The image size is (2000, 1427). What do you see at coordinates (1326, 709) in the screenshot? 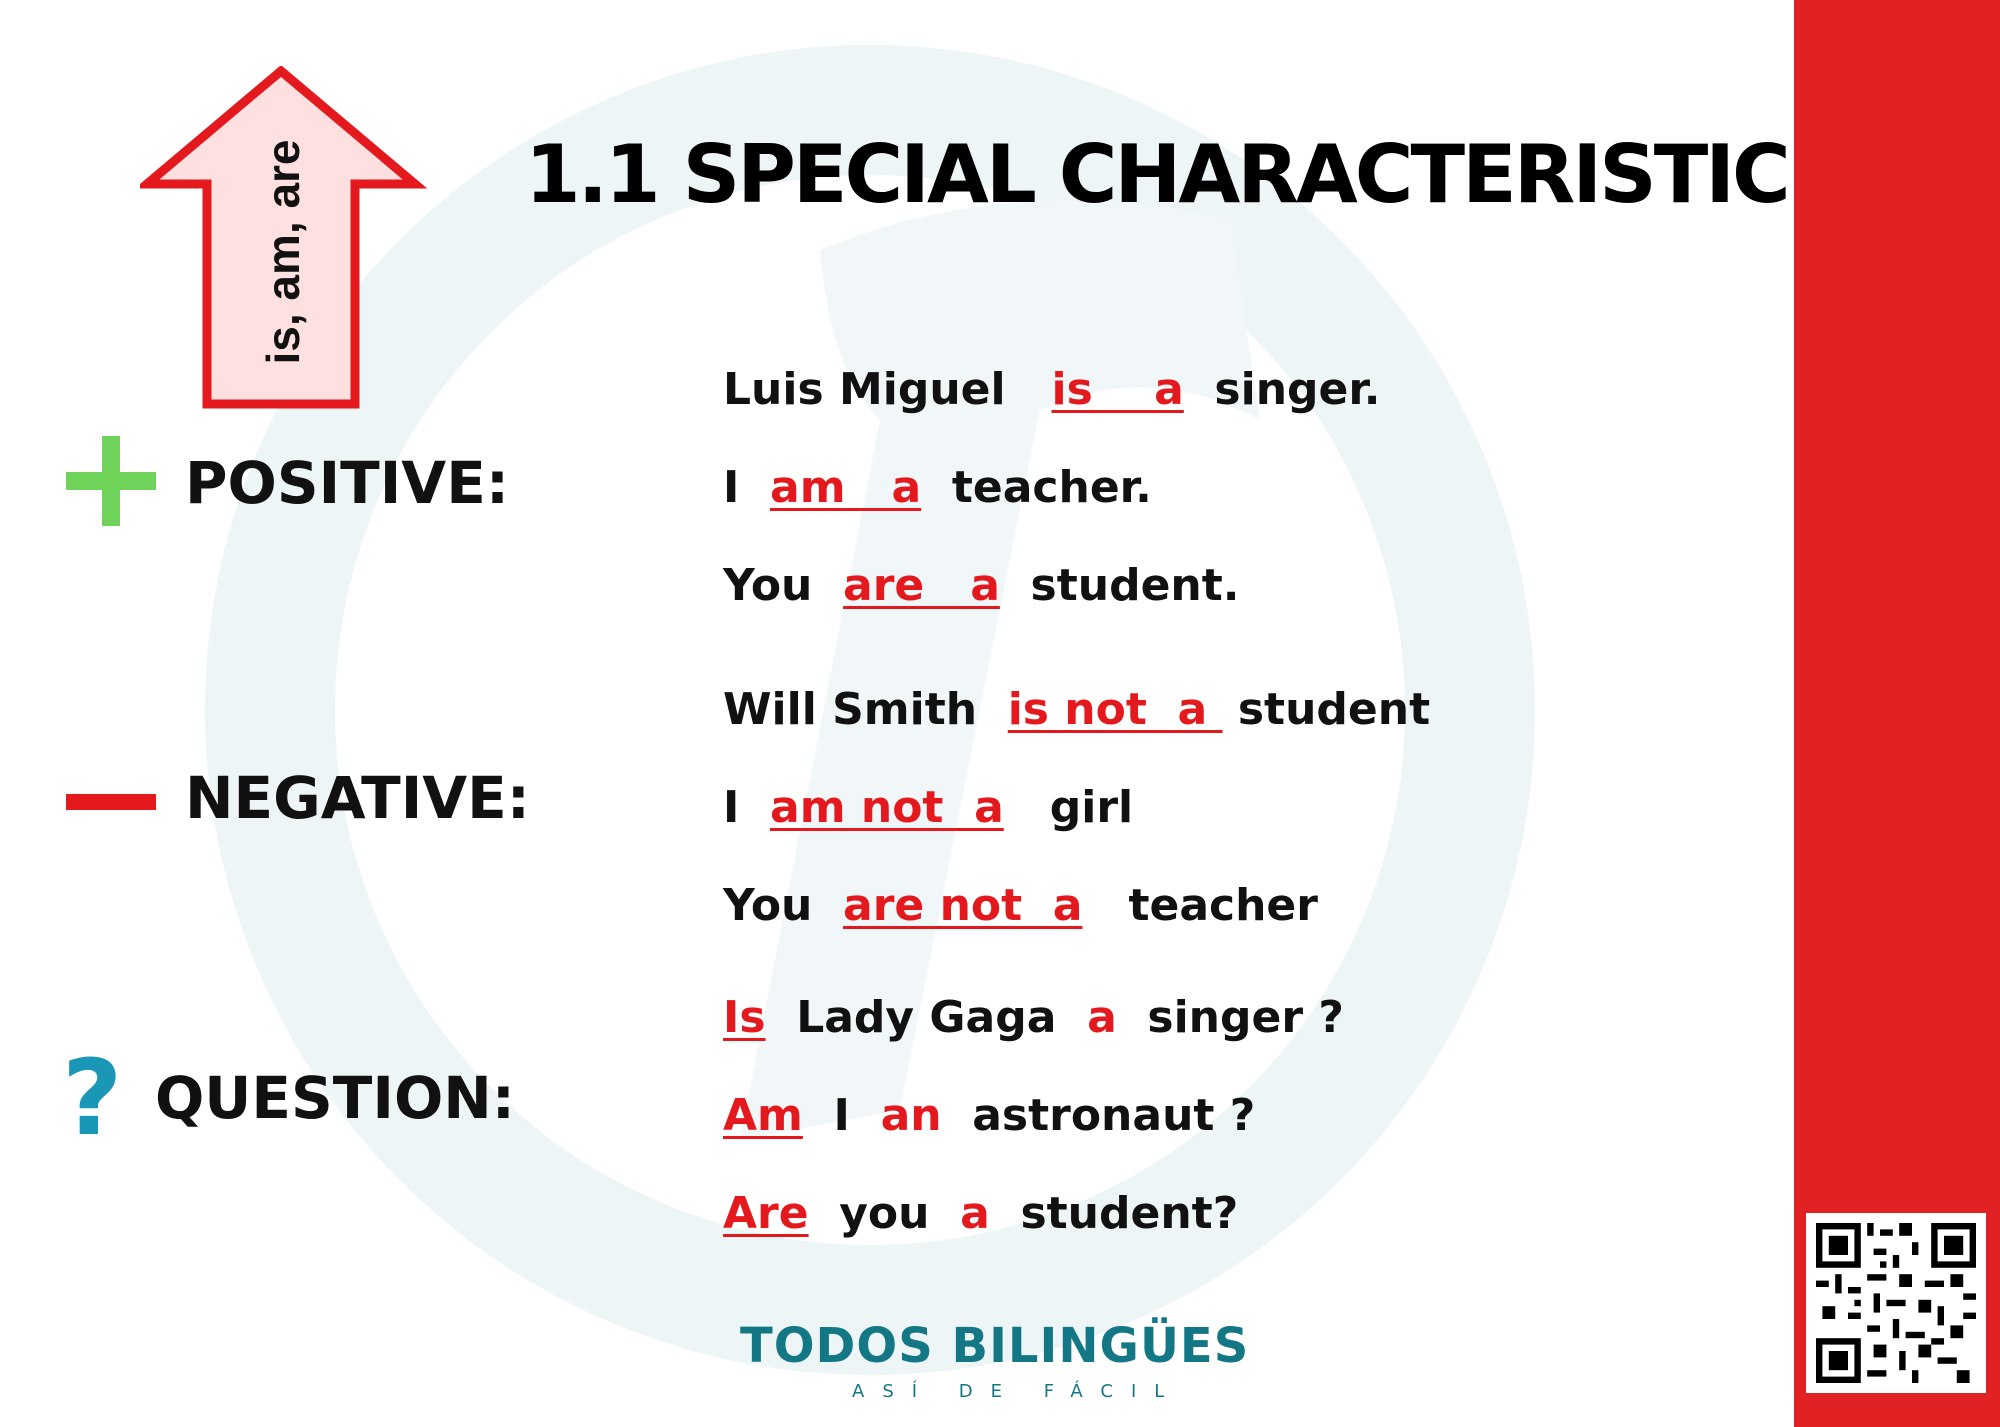
I see `sentence-rest: student` at bounding box center [1326, 709].